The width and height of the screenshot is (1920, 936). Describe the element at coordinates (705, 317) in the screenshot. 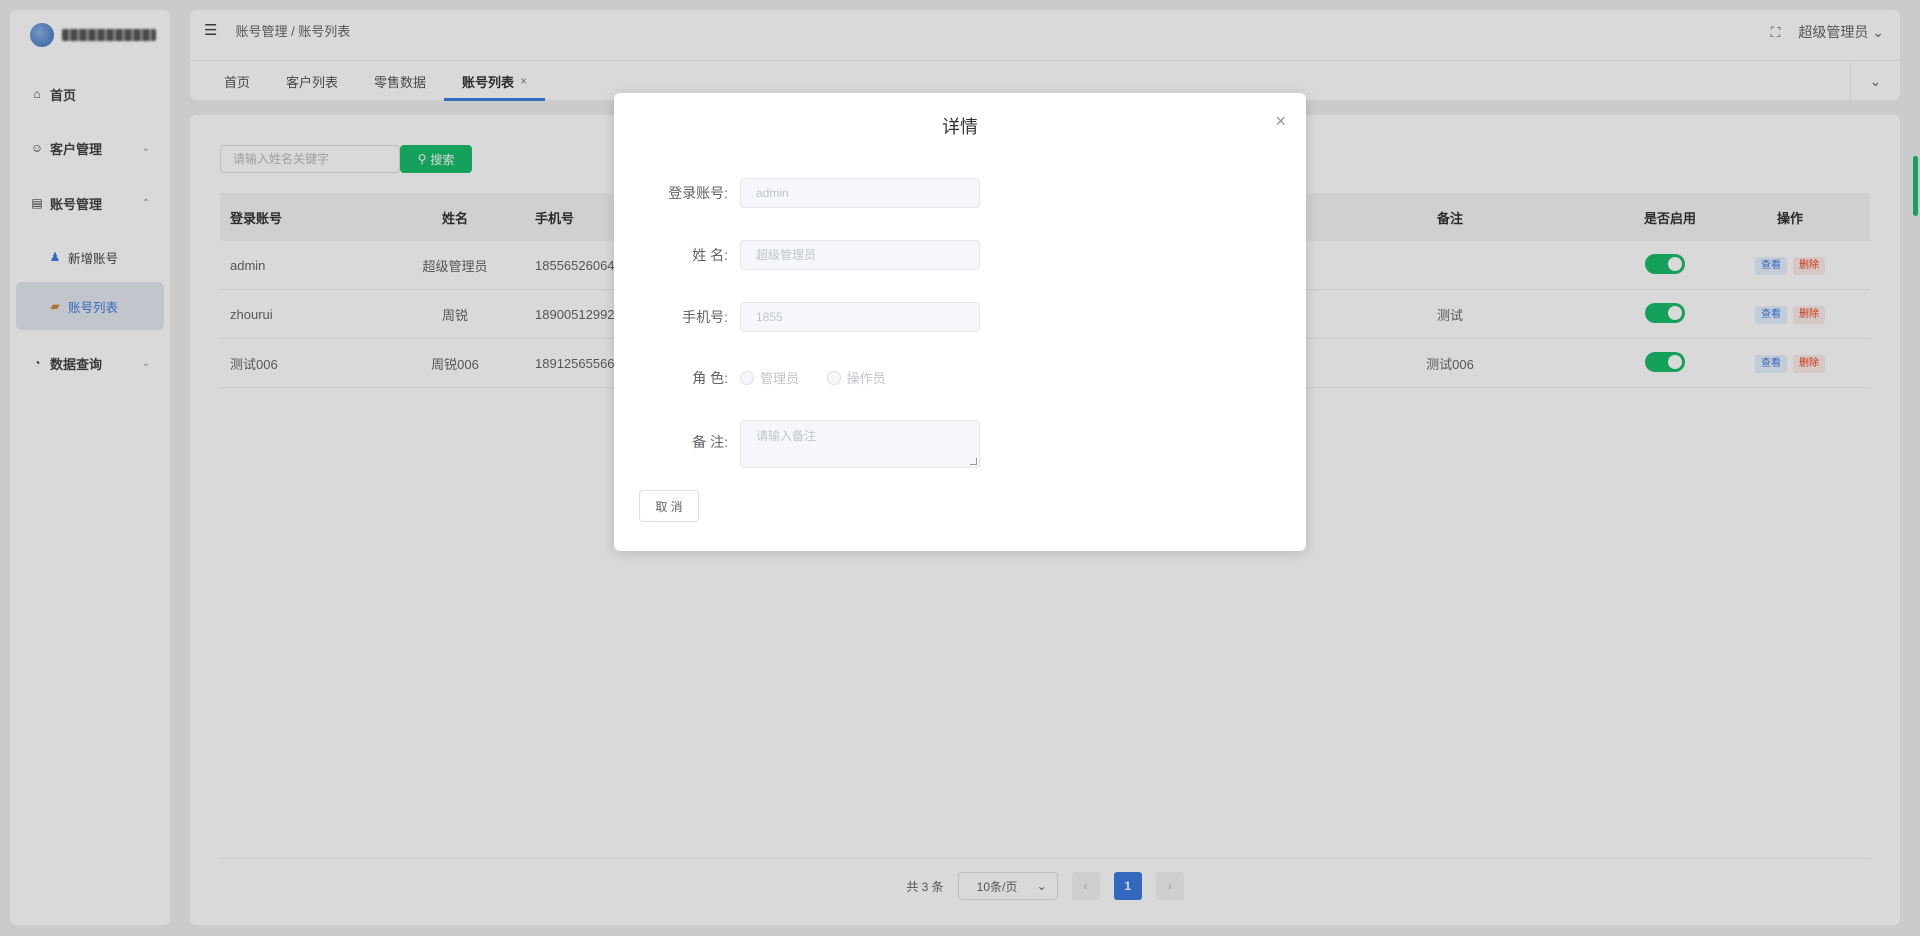

I see `phone-label: 手机号:` at that location.